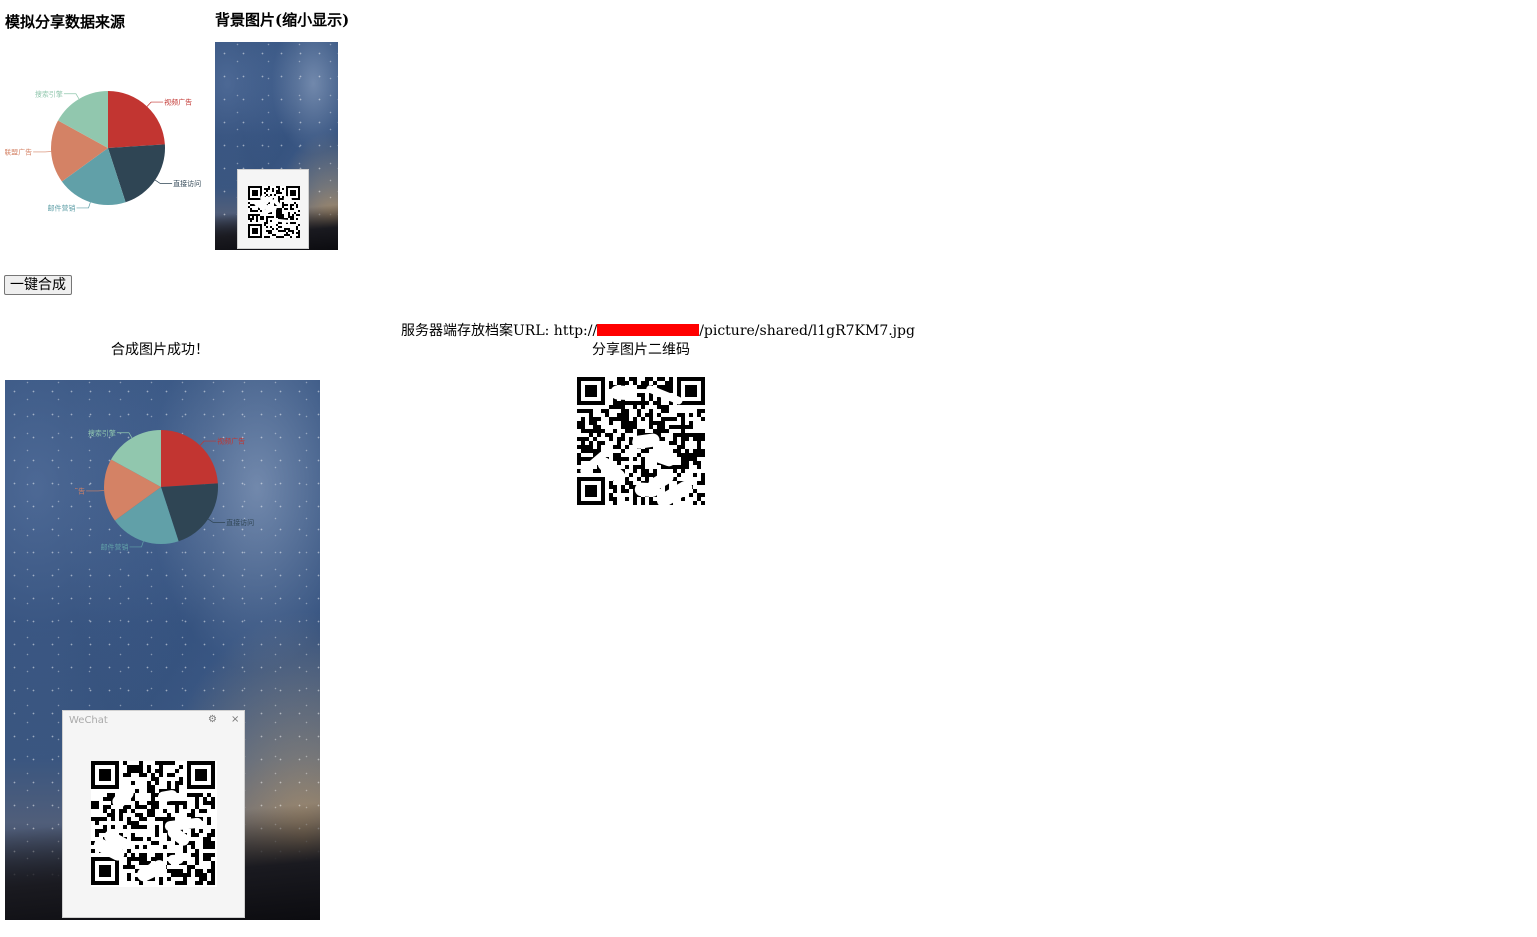 Image resolution: width=1537 pixels, height=937 pixels. What do you see at coordinates (38, 285) in the screenshot?
I see `merge-button: 一键合成` at bounding box center [38, 285].